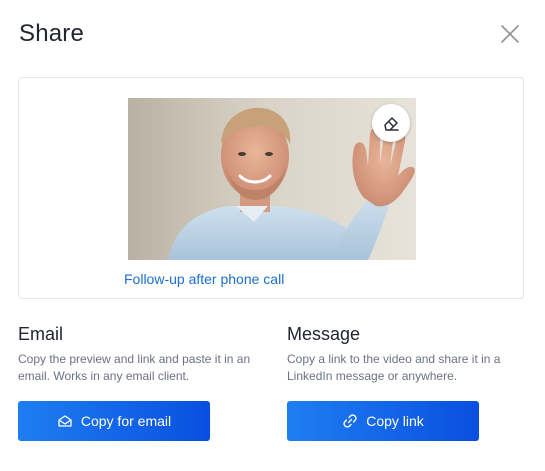  I want to click on copy-for-email-label: Copy for email, so click(126, 421).